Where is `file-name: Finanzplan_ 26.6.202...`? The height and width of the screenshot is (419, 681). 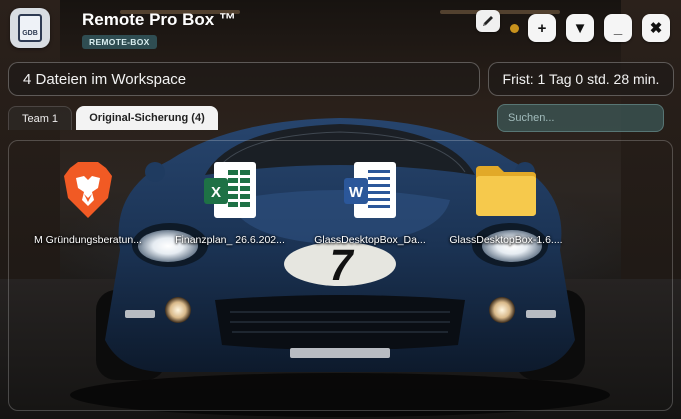
file-name: Finanzplan_ 26.6.202... is located at coordinates (230, 240).